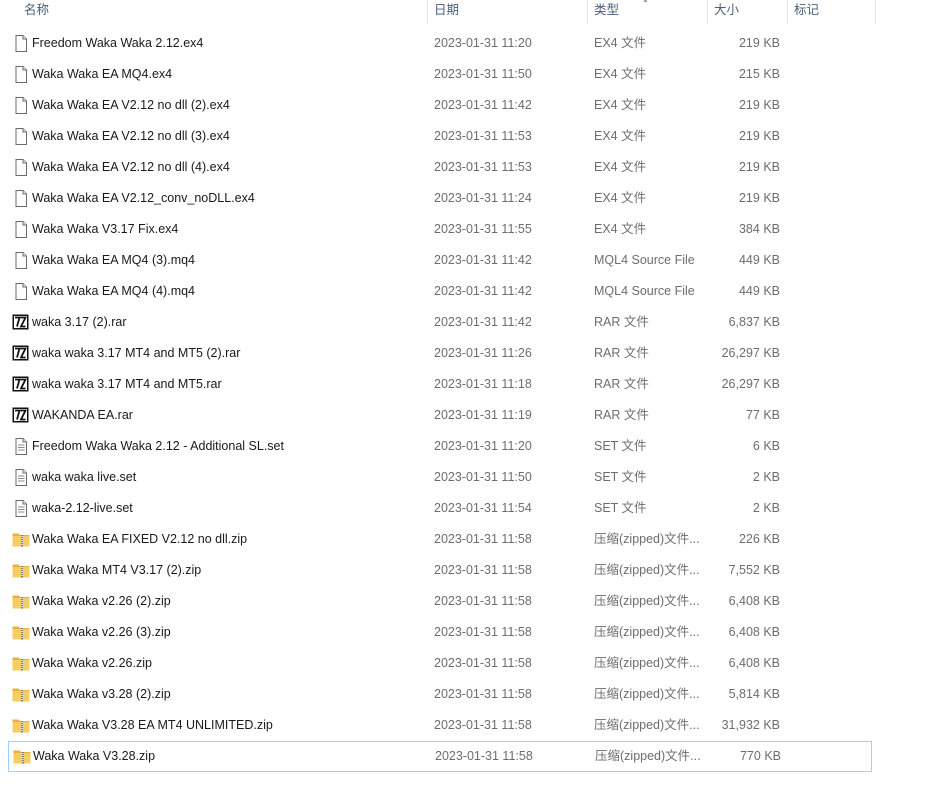 This screenshot has width=936, height=804. Describe the element at coordinates (483, 415) in the screenshot. I see `file-date: 2023-01-31 11:19` at that location.